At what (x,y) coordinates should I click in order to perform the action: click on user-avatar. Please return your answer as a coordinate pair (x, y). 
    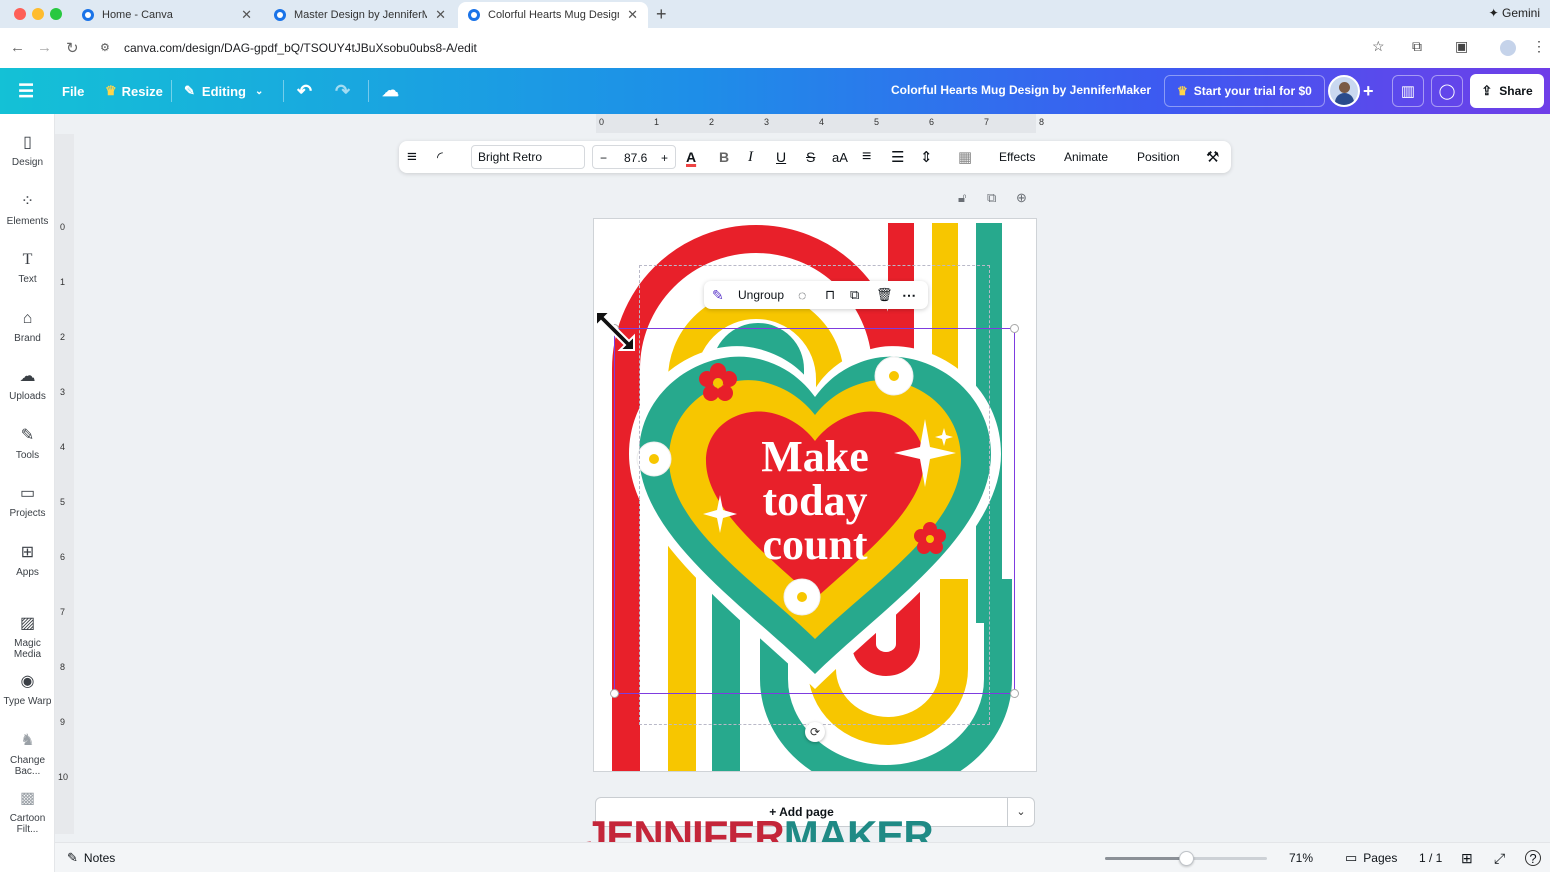
    Looking at the image, I should click on (1344, 91).